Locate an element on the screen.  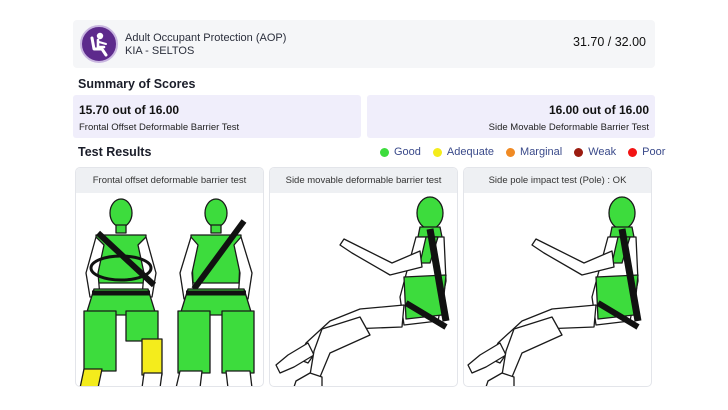
rating-legend: Good Adequate Marginal Weak Poor is located at coordinates (522, 152).